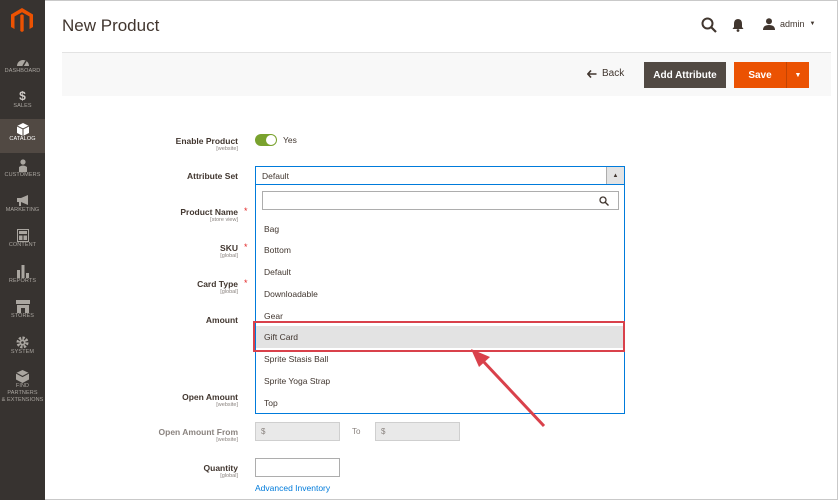 The width and height of the screenshot is (838, 500). Describe the element at coordinates (440, 272) in the screenshot. I see `dropdown-option: Default` at that location.